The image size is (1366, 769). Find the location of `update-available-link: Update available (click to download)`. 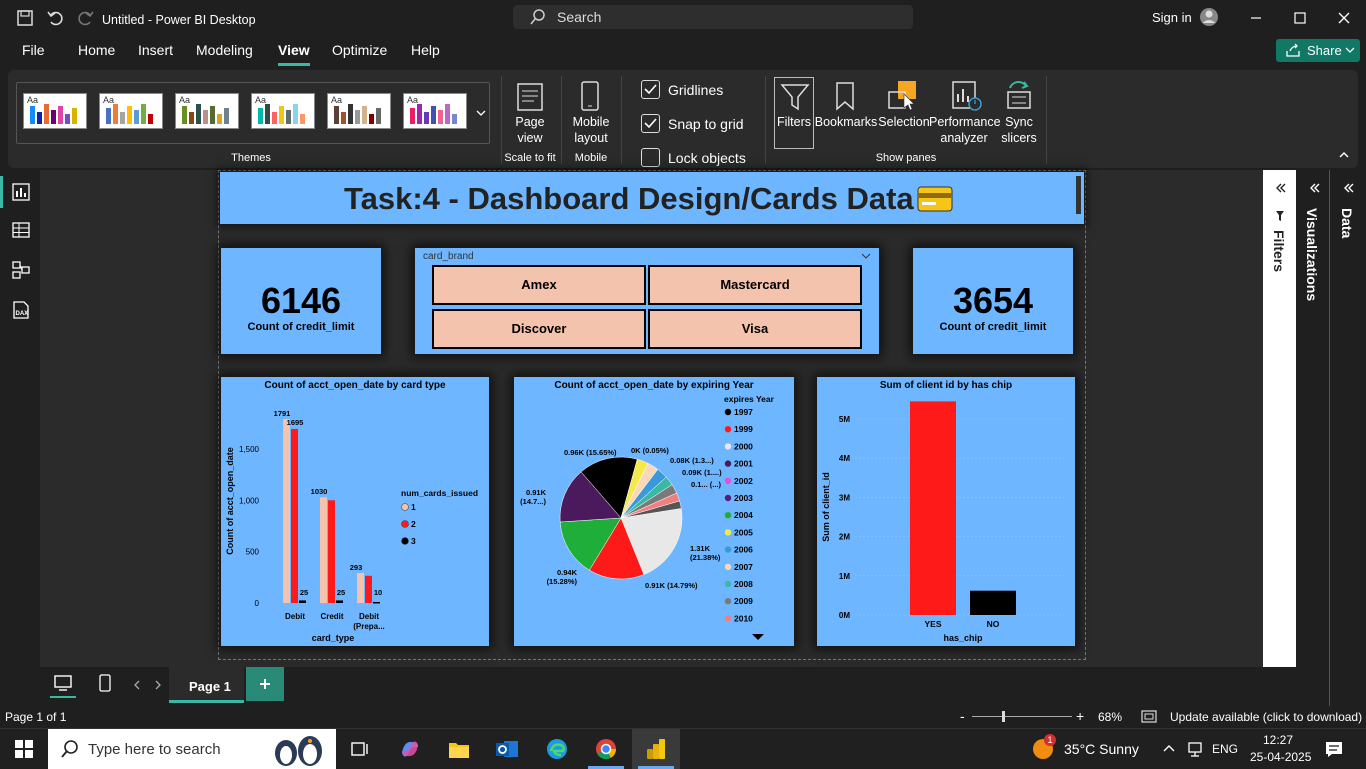

update-available-link: Update available (click to download) is located at coordinates (1266, 717).